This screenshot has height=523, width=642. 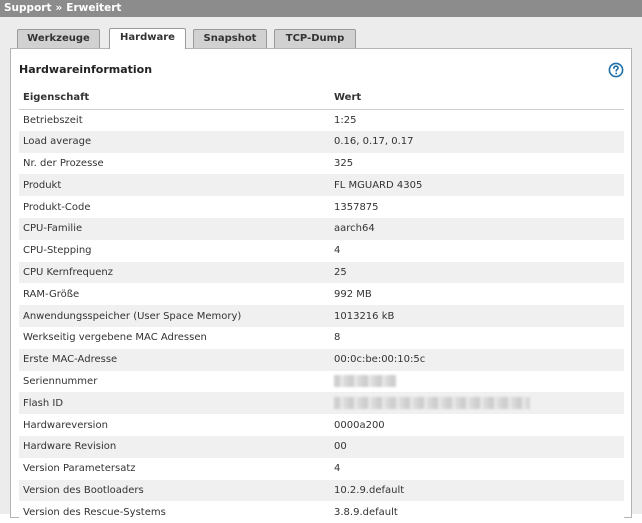 What do you see at coordinates (174, 250) in the screenshot?
I see `property-cell: CPU-Stepping` at bounding box center [174, 250].